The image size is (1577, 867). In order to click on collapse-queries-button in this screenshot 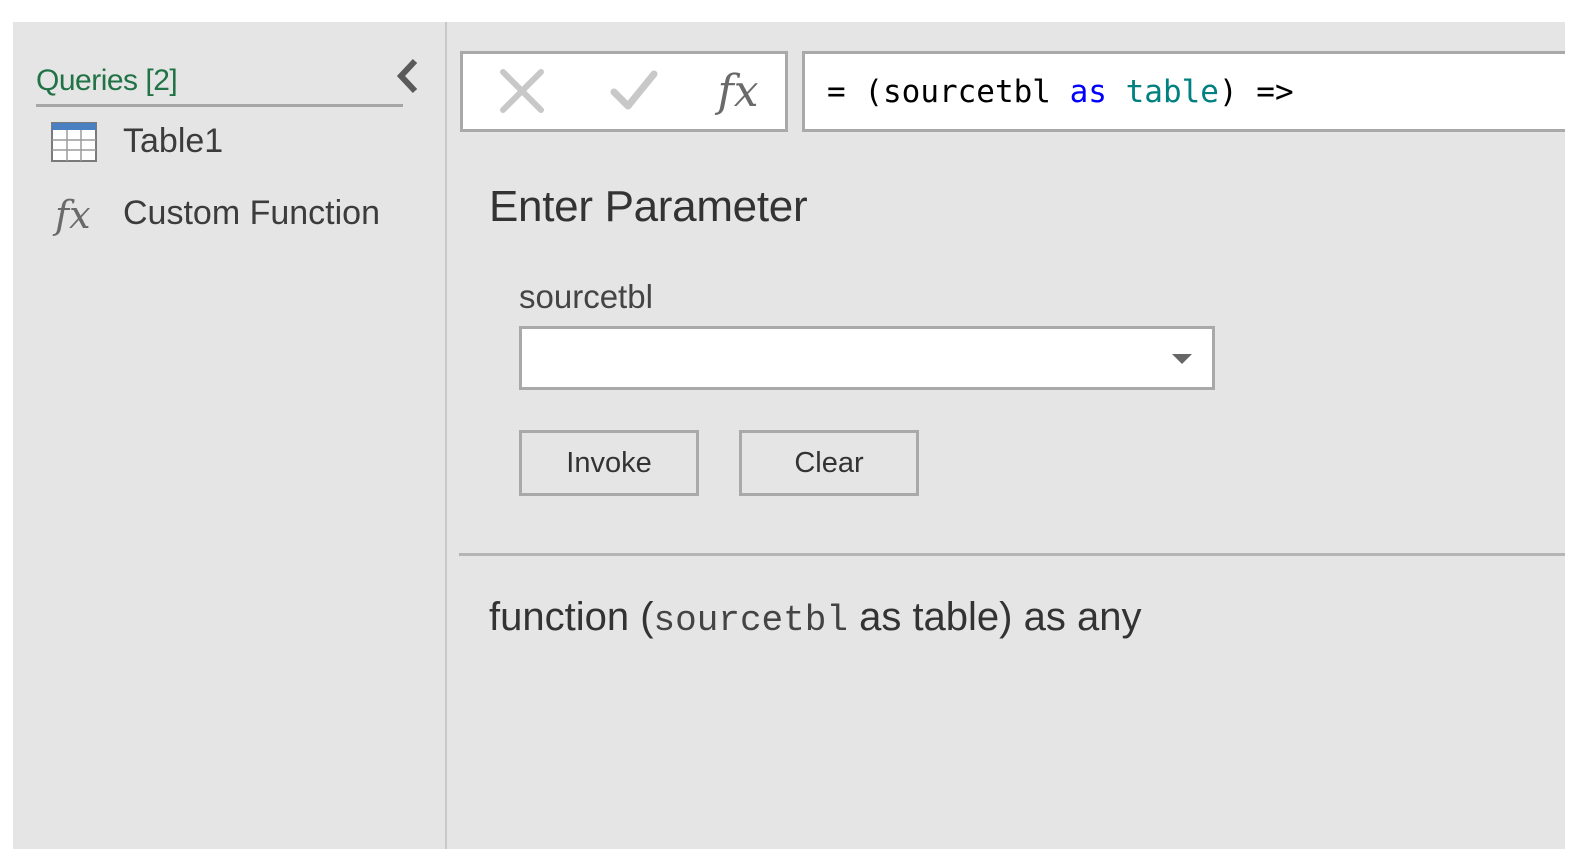, I will do `click(409, 76)`.